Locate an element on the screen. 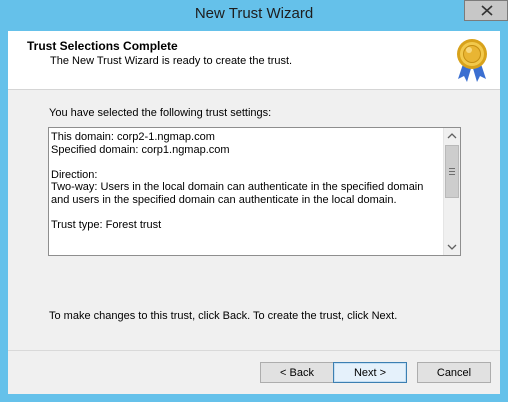 This screenshot has height=402, width=508. close-icon is located at coordinates (487, 10).